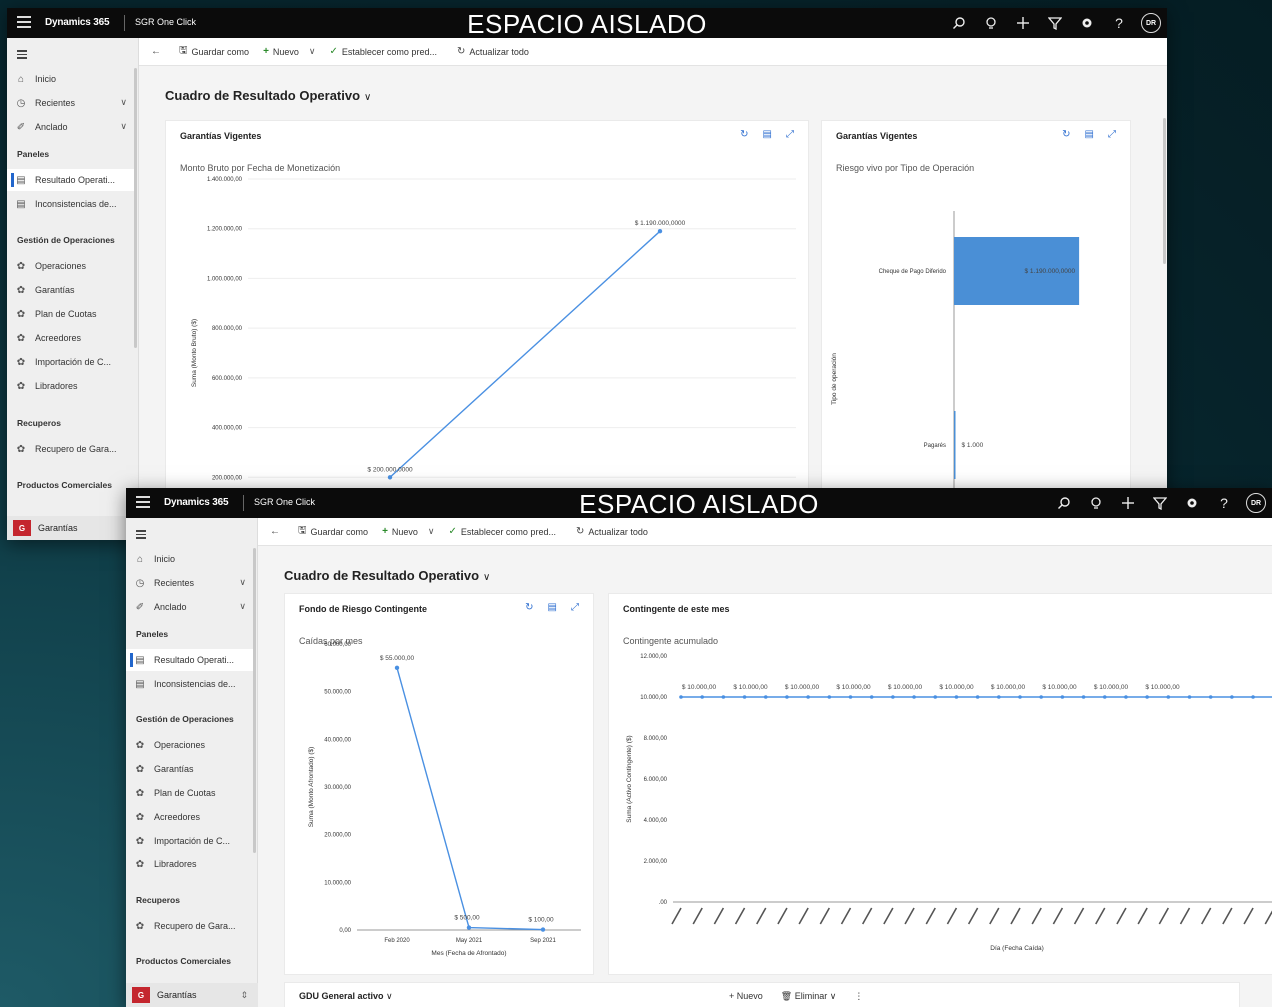  Describe the element at coordinates (786, 996) in the screenshot. I see `trash-icon: 🗑` at that location.